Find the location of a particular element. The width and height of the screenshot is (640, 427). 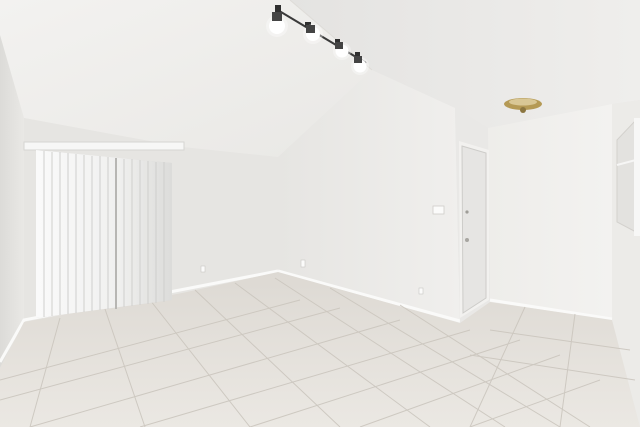

vertical-blinds is located at coordinates (104, 234).